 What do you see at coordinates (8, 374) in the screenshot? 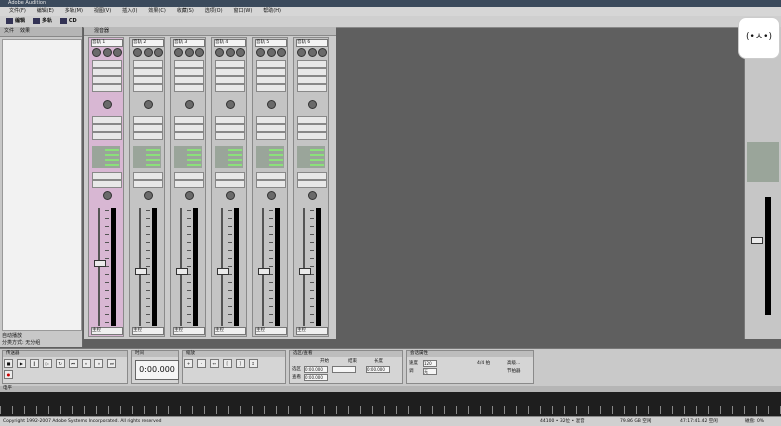
I see `record-button: ●` at bounding box center [8, 374].